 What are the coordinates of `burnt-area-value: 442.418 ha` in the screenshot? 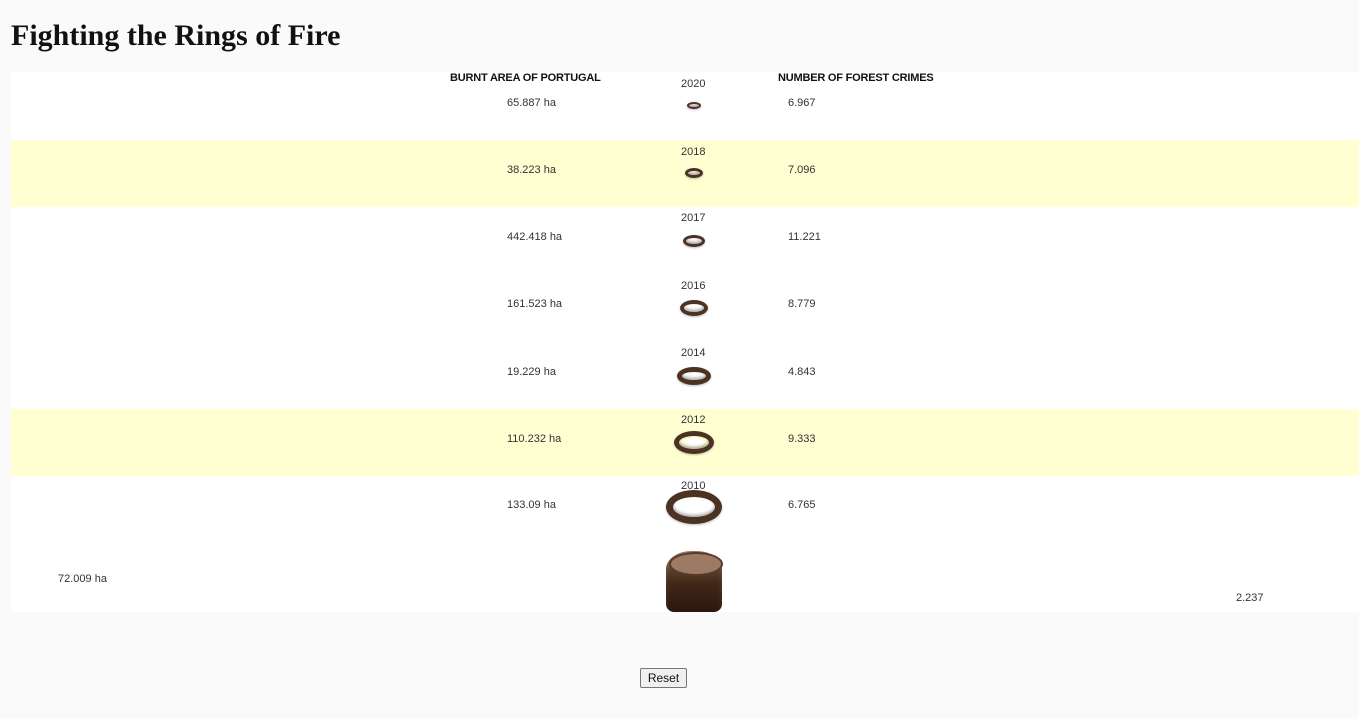 It's located at (535, 237).